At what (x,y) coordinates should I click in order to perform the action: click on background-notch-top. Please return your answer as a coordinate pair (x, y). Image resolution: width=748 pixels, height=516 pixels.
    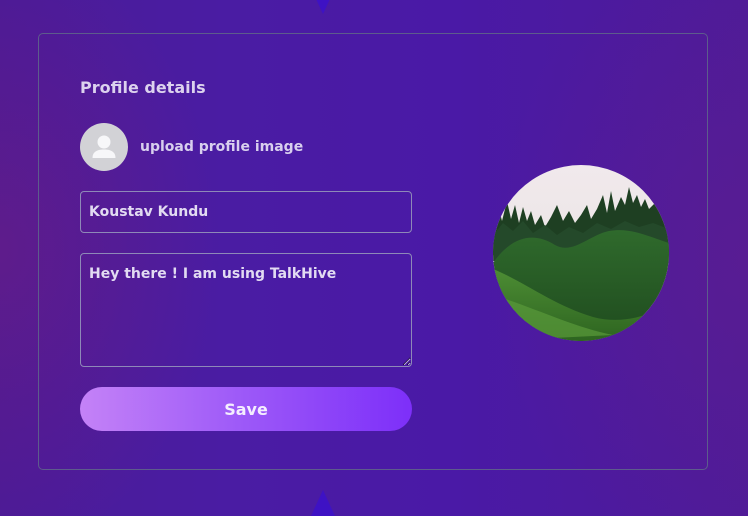
    Looking at the image, I should click on (323, 7).